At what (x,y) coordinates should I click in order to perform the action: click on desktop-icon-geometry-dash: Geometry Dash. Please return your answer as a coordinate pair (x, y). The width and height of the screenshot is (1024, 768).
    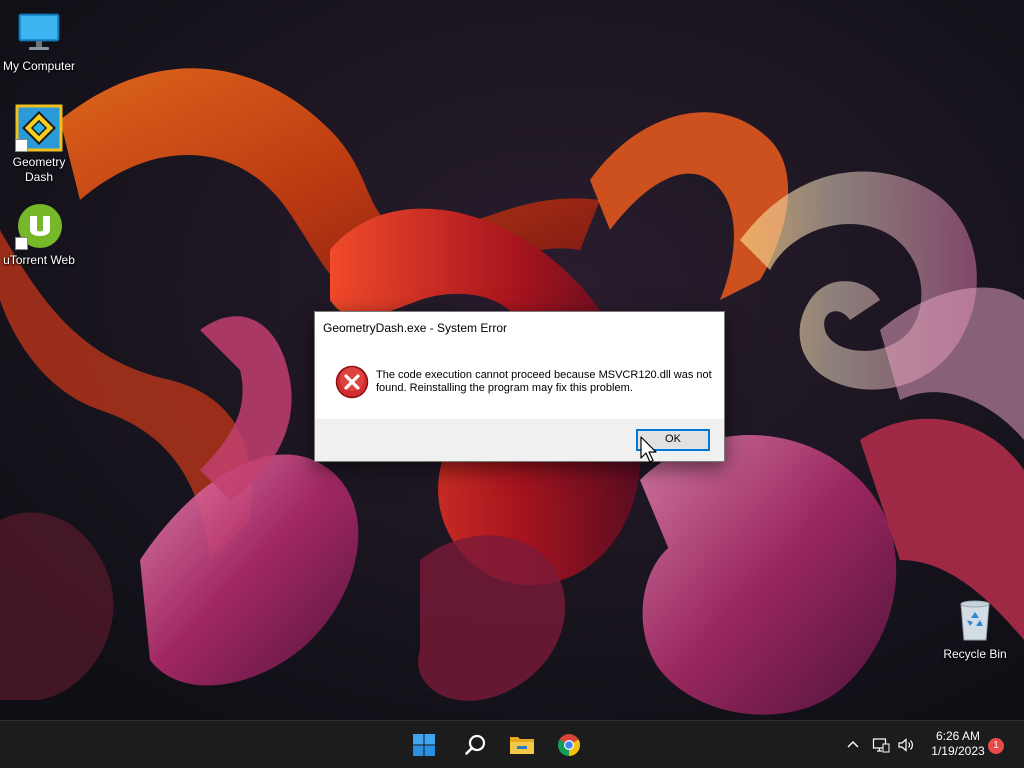
    Looking at the image, I should click on (39, 144).